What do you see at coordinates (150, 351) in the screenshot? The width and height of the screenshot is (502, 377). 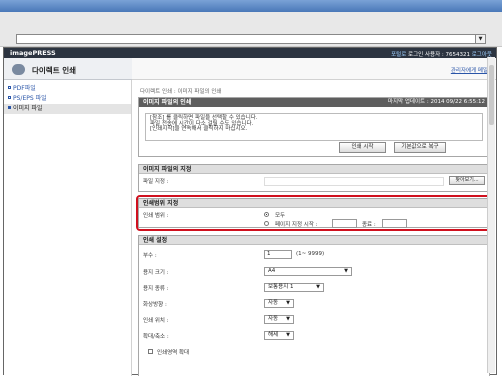 I see `enlarge-area-checkbox` at bounding box center [150, 351].